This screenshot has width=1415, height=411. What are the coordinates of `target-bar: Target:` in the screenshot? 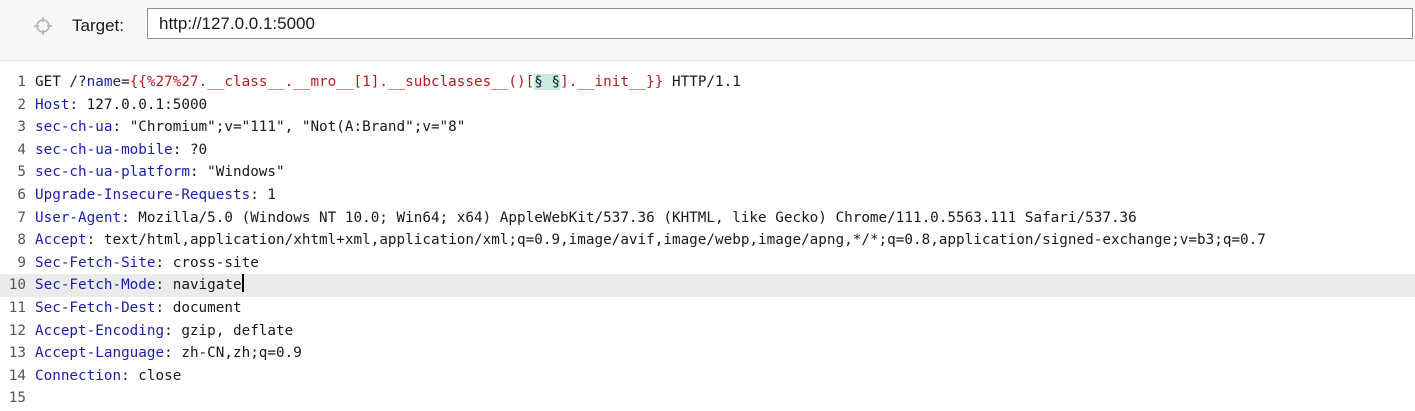 It's located at (707, 30).